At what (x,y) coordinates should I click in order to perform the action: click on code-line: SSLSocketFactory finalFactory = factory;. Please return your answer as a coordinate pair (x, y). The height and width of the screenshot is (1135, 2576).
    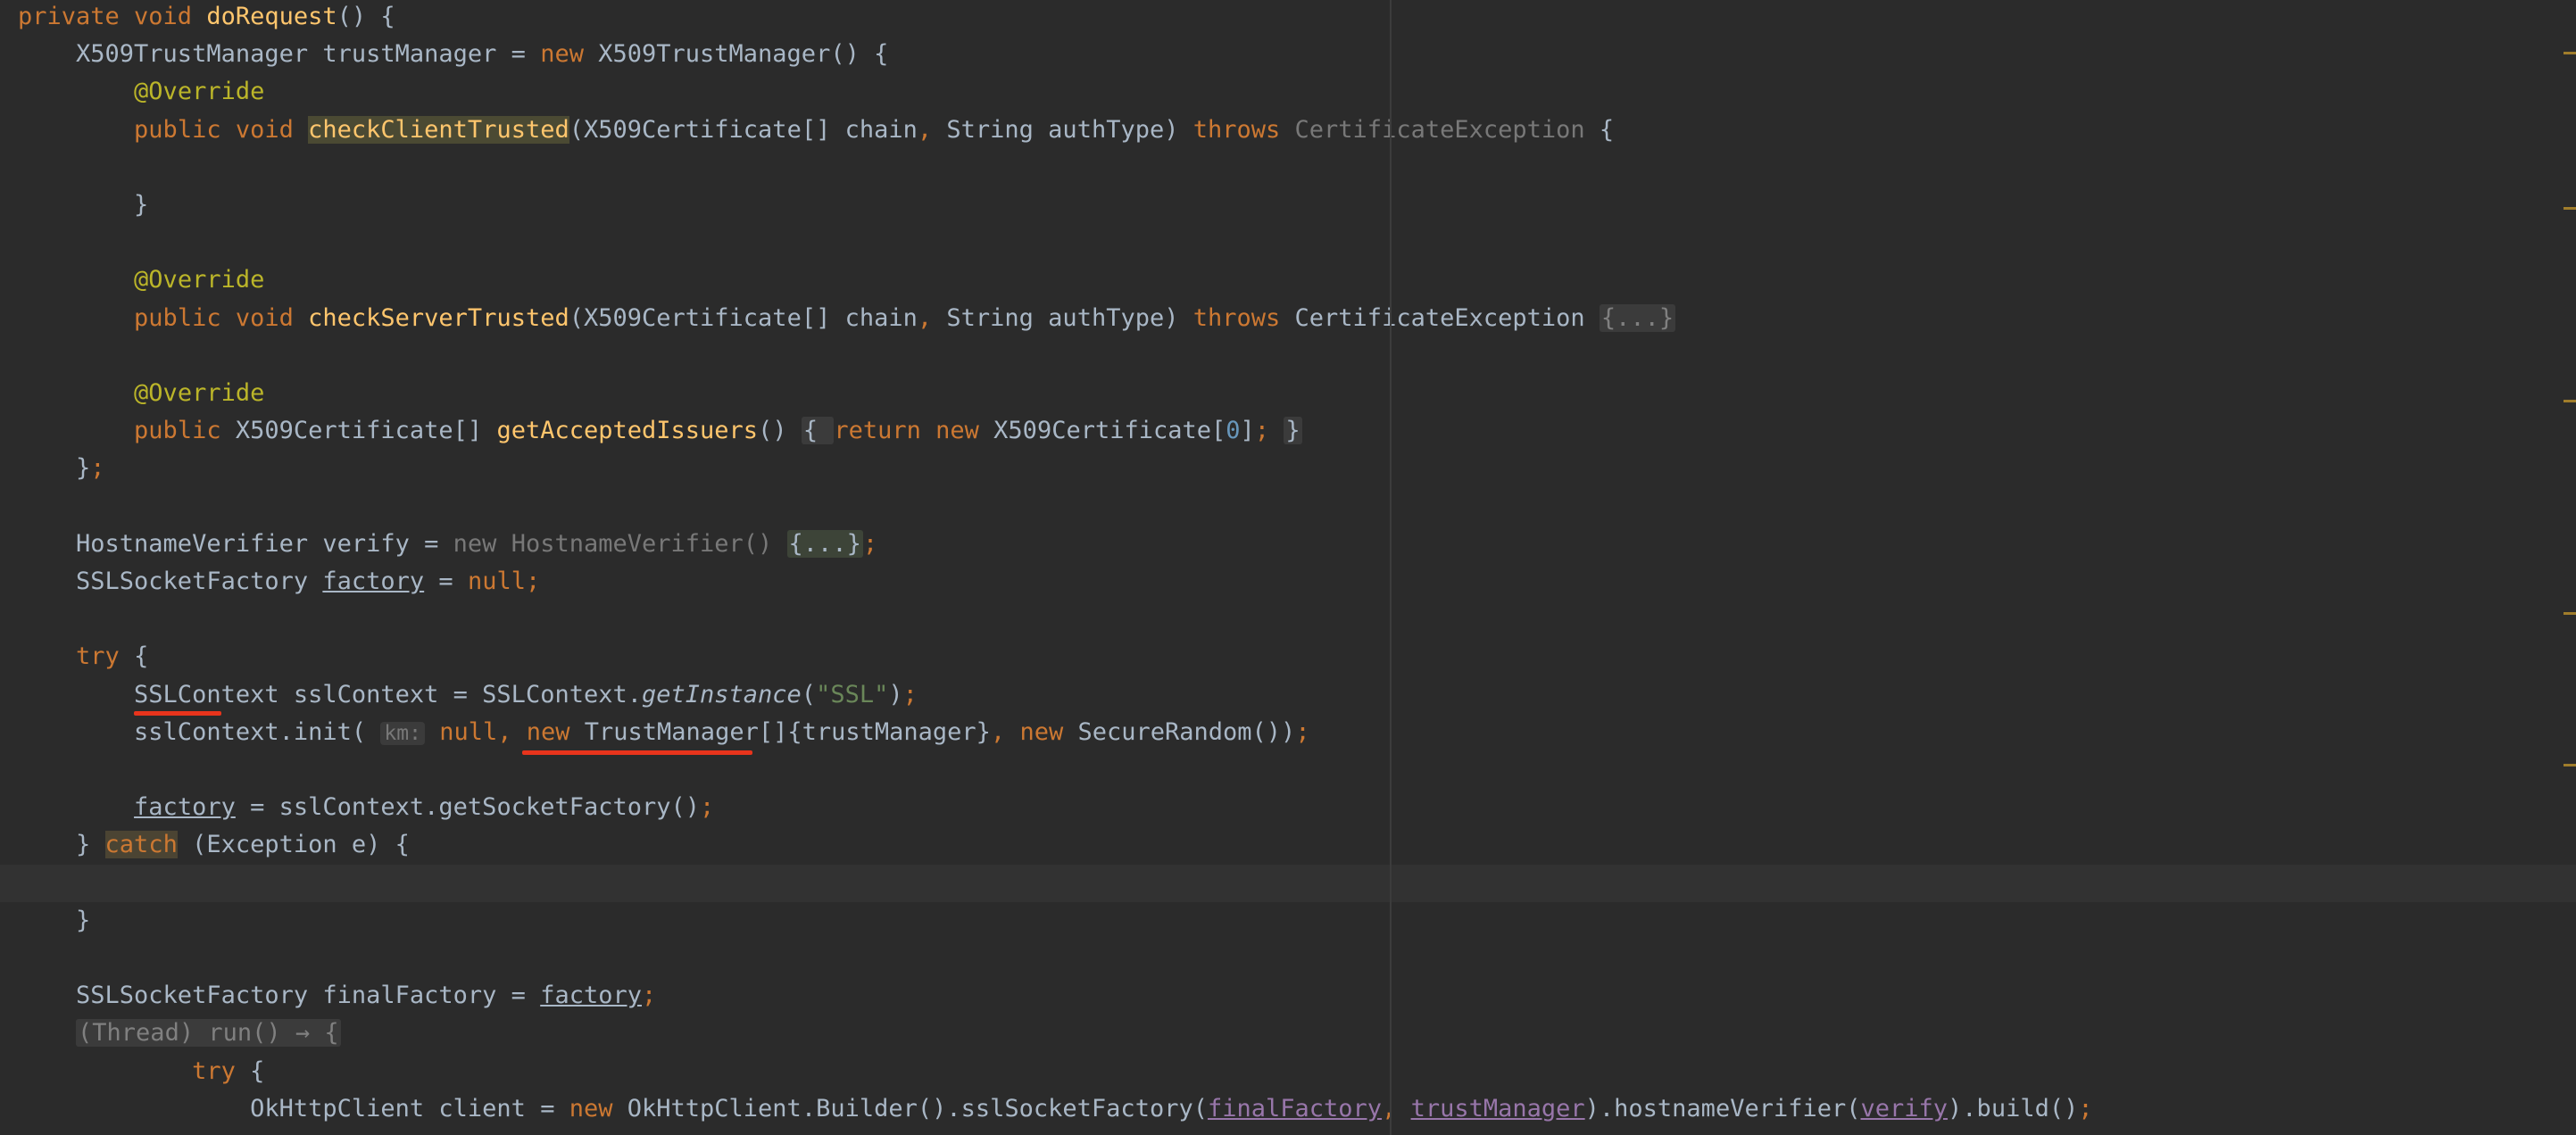
    Looking at the image, I should click on (1288, 996).